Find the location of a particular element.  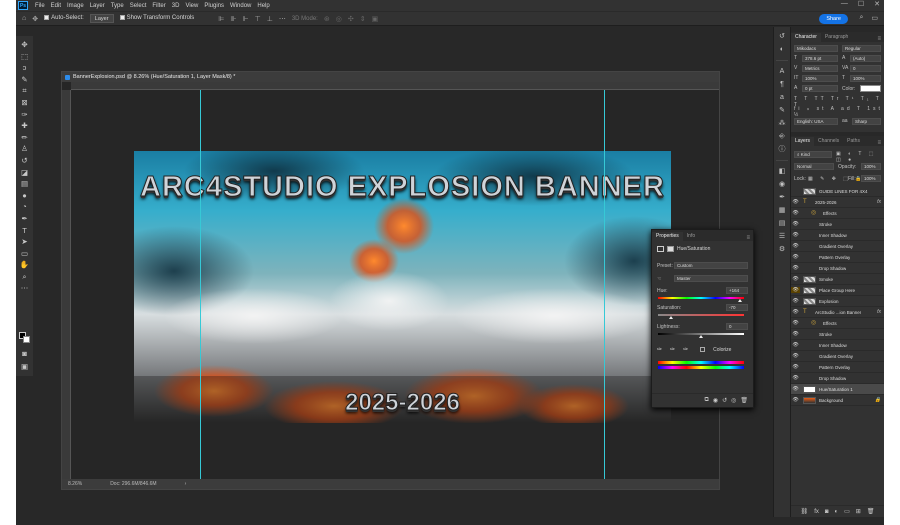

roll-3d-icon: ◎ is located at coordinates (339, 19).